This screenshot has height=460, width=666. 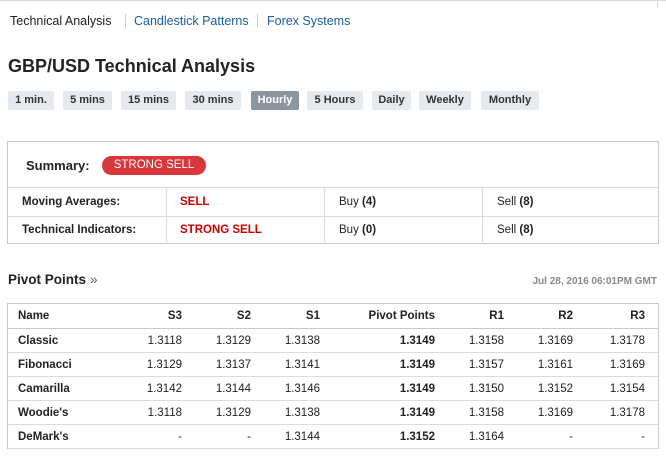 What do you see at coordinates (333, 437) in the screenshot?
I see `table-row: DeMark's - - 1.3144 1.3152 1.3164 - -` at bounding box center [333, 437].